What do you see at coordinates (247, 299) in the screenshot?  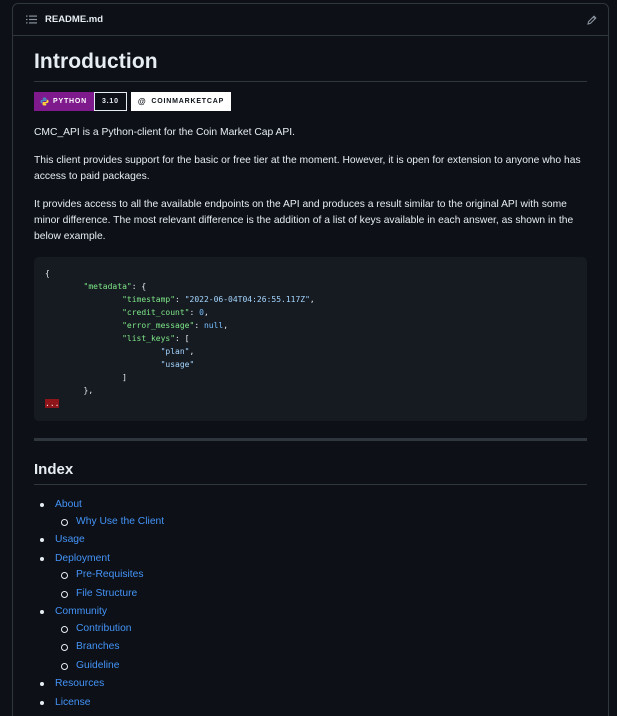 I see `code-timestamp-value: "2022-06-04T04:26:55.117Z"` at bounding box center [247, 299].